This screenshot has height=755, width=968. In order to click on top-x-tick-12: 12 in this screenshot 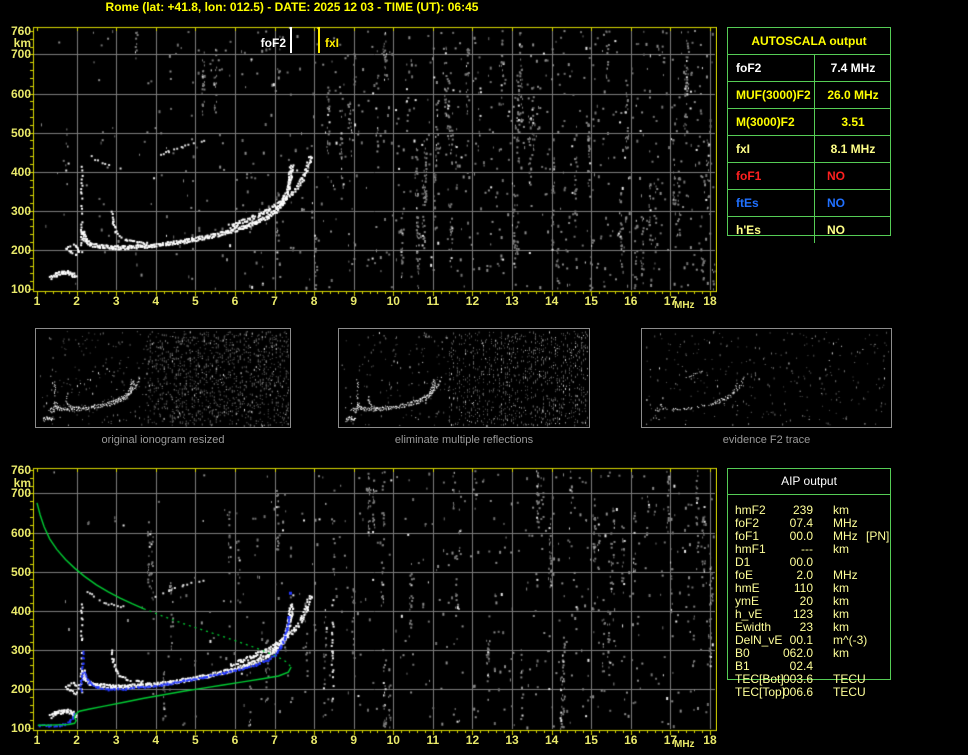, I will do `click(472, 301)`.